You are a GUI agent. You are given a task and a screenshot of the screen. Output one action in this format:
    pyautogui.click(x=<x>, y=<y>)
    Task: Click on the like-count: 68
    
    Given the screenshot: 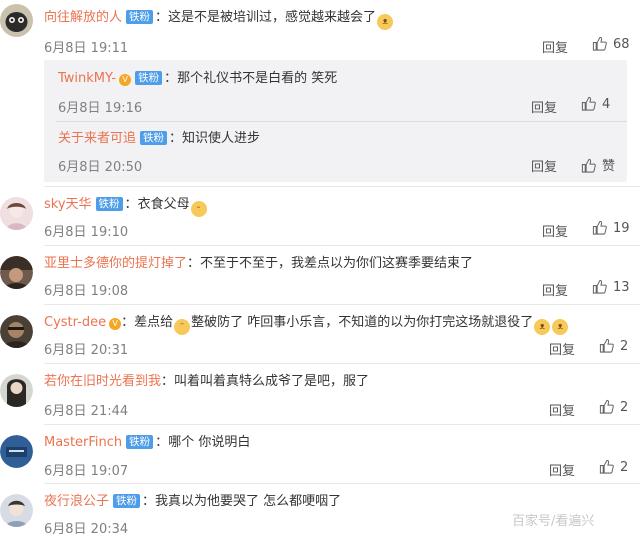 What is the action you would take?
    pyautogui.click(x=621, y=44)
    